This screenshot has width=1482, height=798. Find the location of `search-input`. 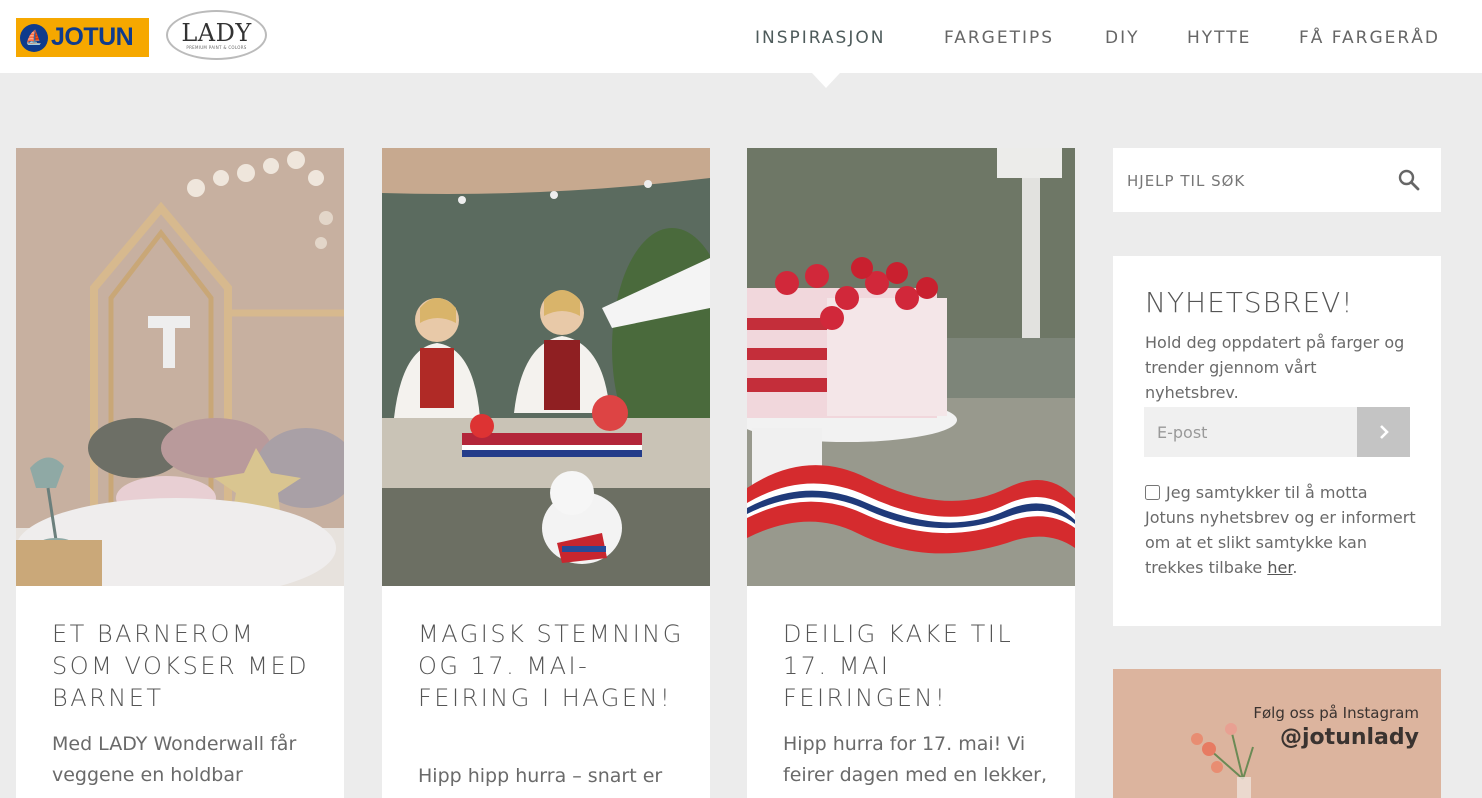

search-input is located at coordinates (1257, 181).